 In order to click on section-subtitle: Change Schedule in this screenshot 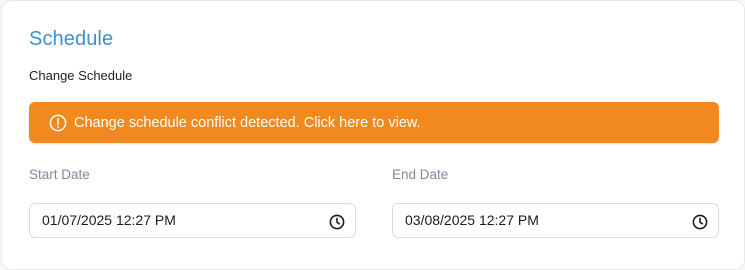, I will do `click(81, 75)`.